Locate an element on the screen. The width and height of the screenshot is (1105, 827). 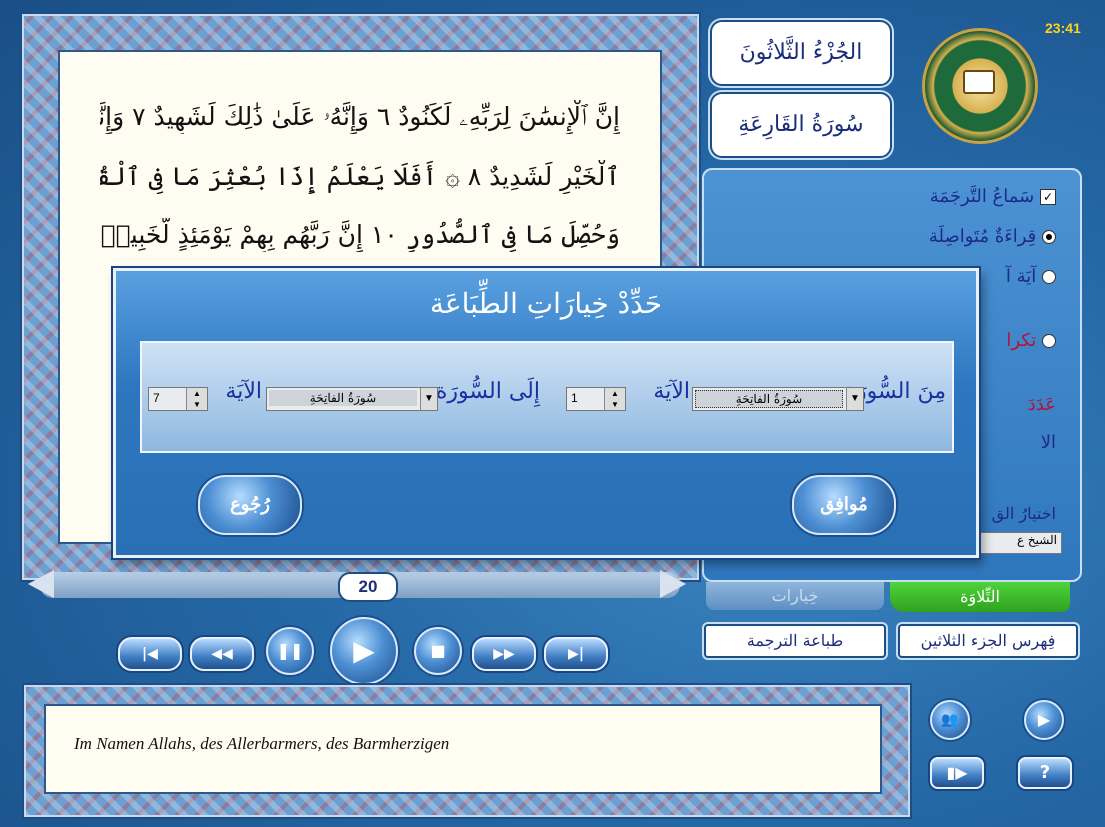
option-repeat: تكرا is located at coordinates (1031, 340).